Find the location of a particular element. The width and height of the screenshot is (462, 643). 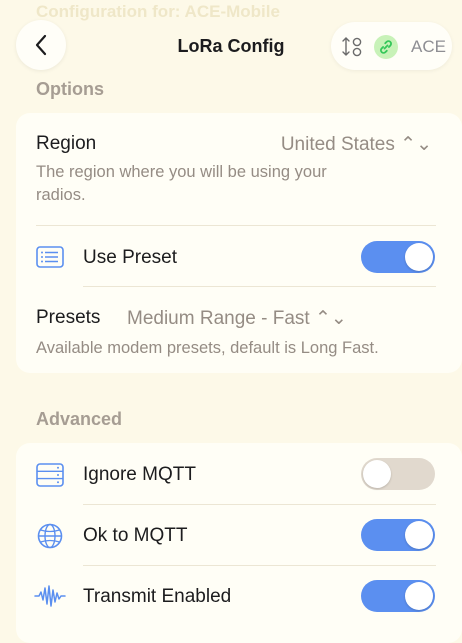

ok-to-mqtt-toggle is located at coordinates (398, 535).